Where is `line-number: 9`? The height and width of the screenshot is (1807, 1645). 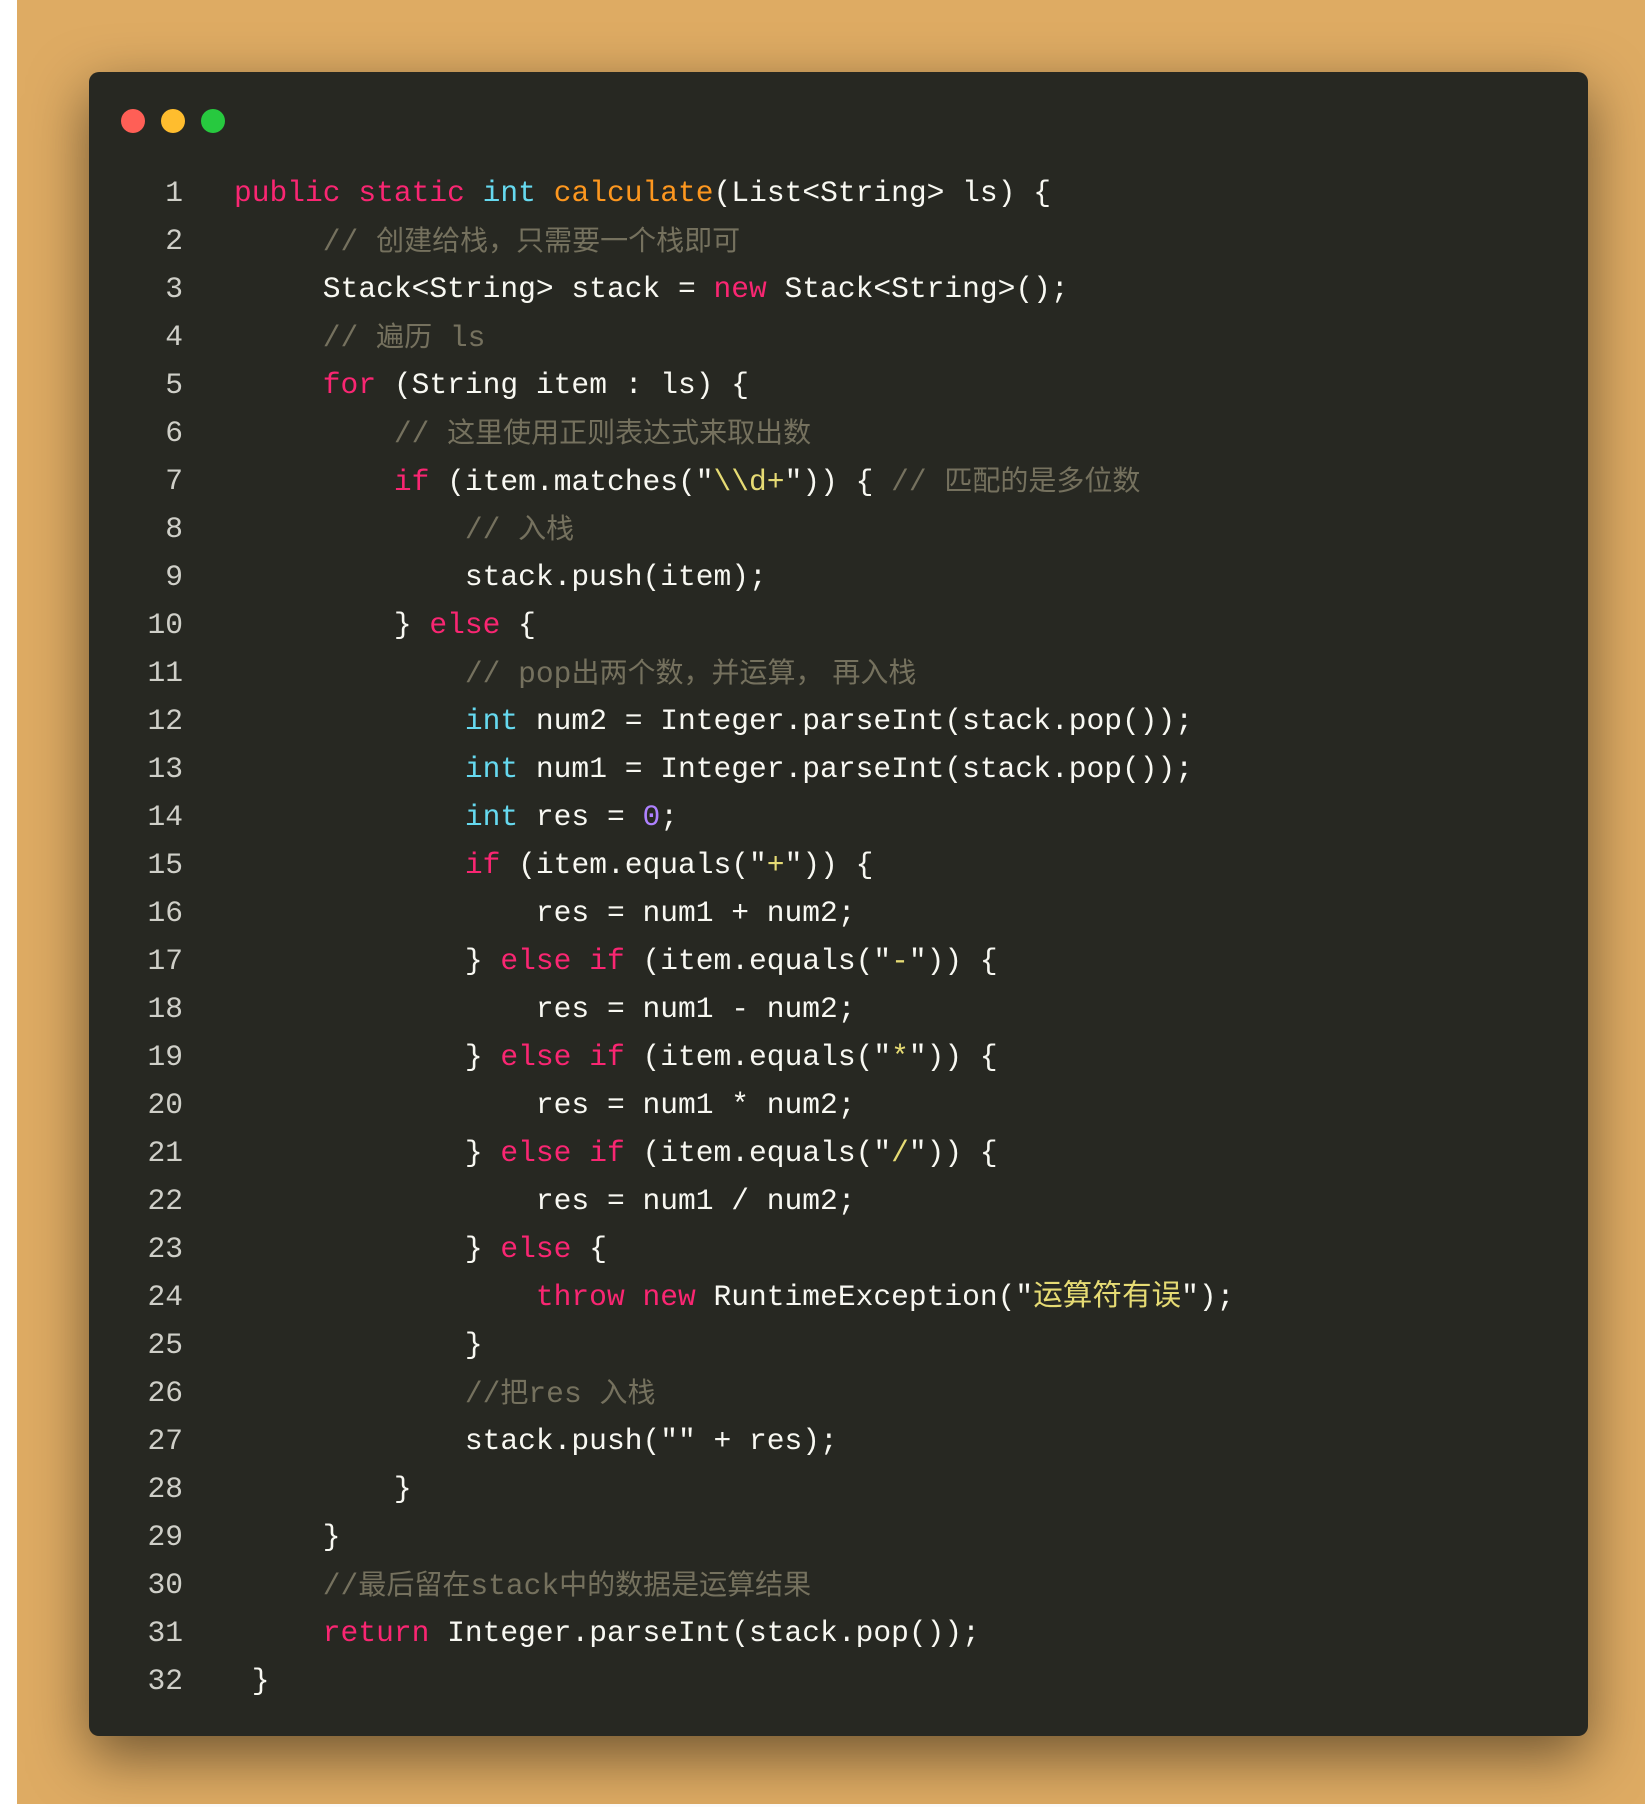
line-number: 9 is located at coordinates (174, 577).